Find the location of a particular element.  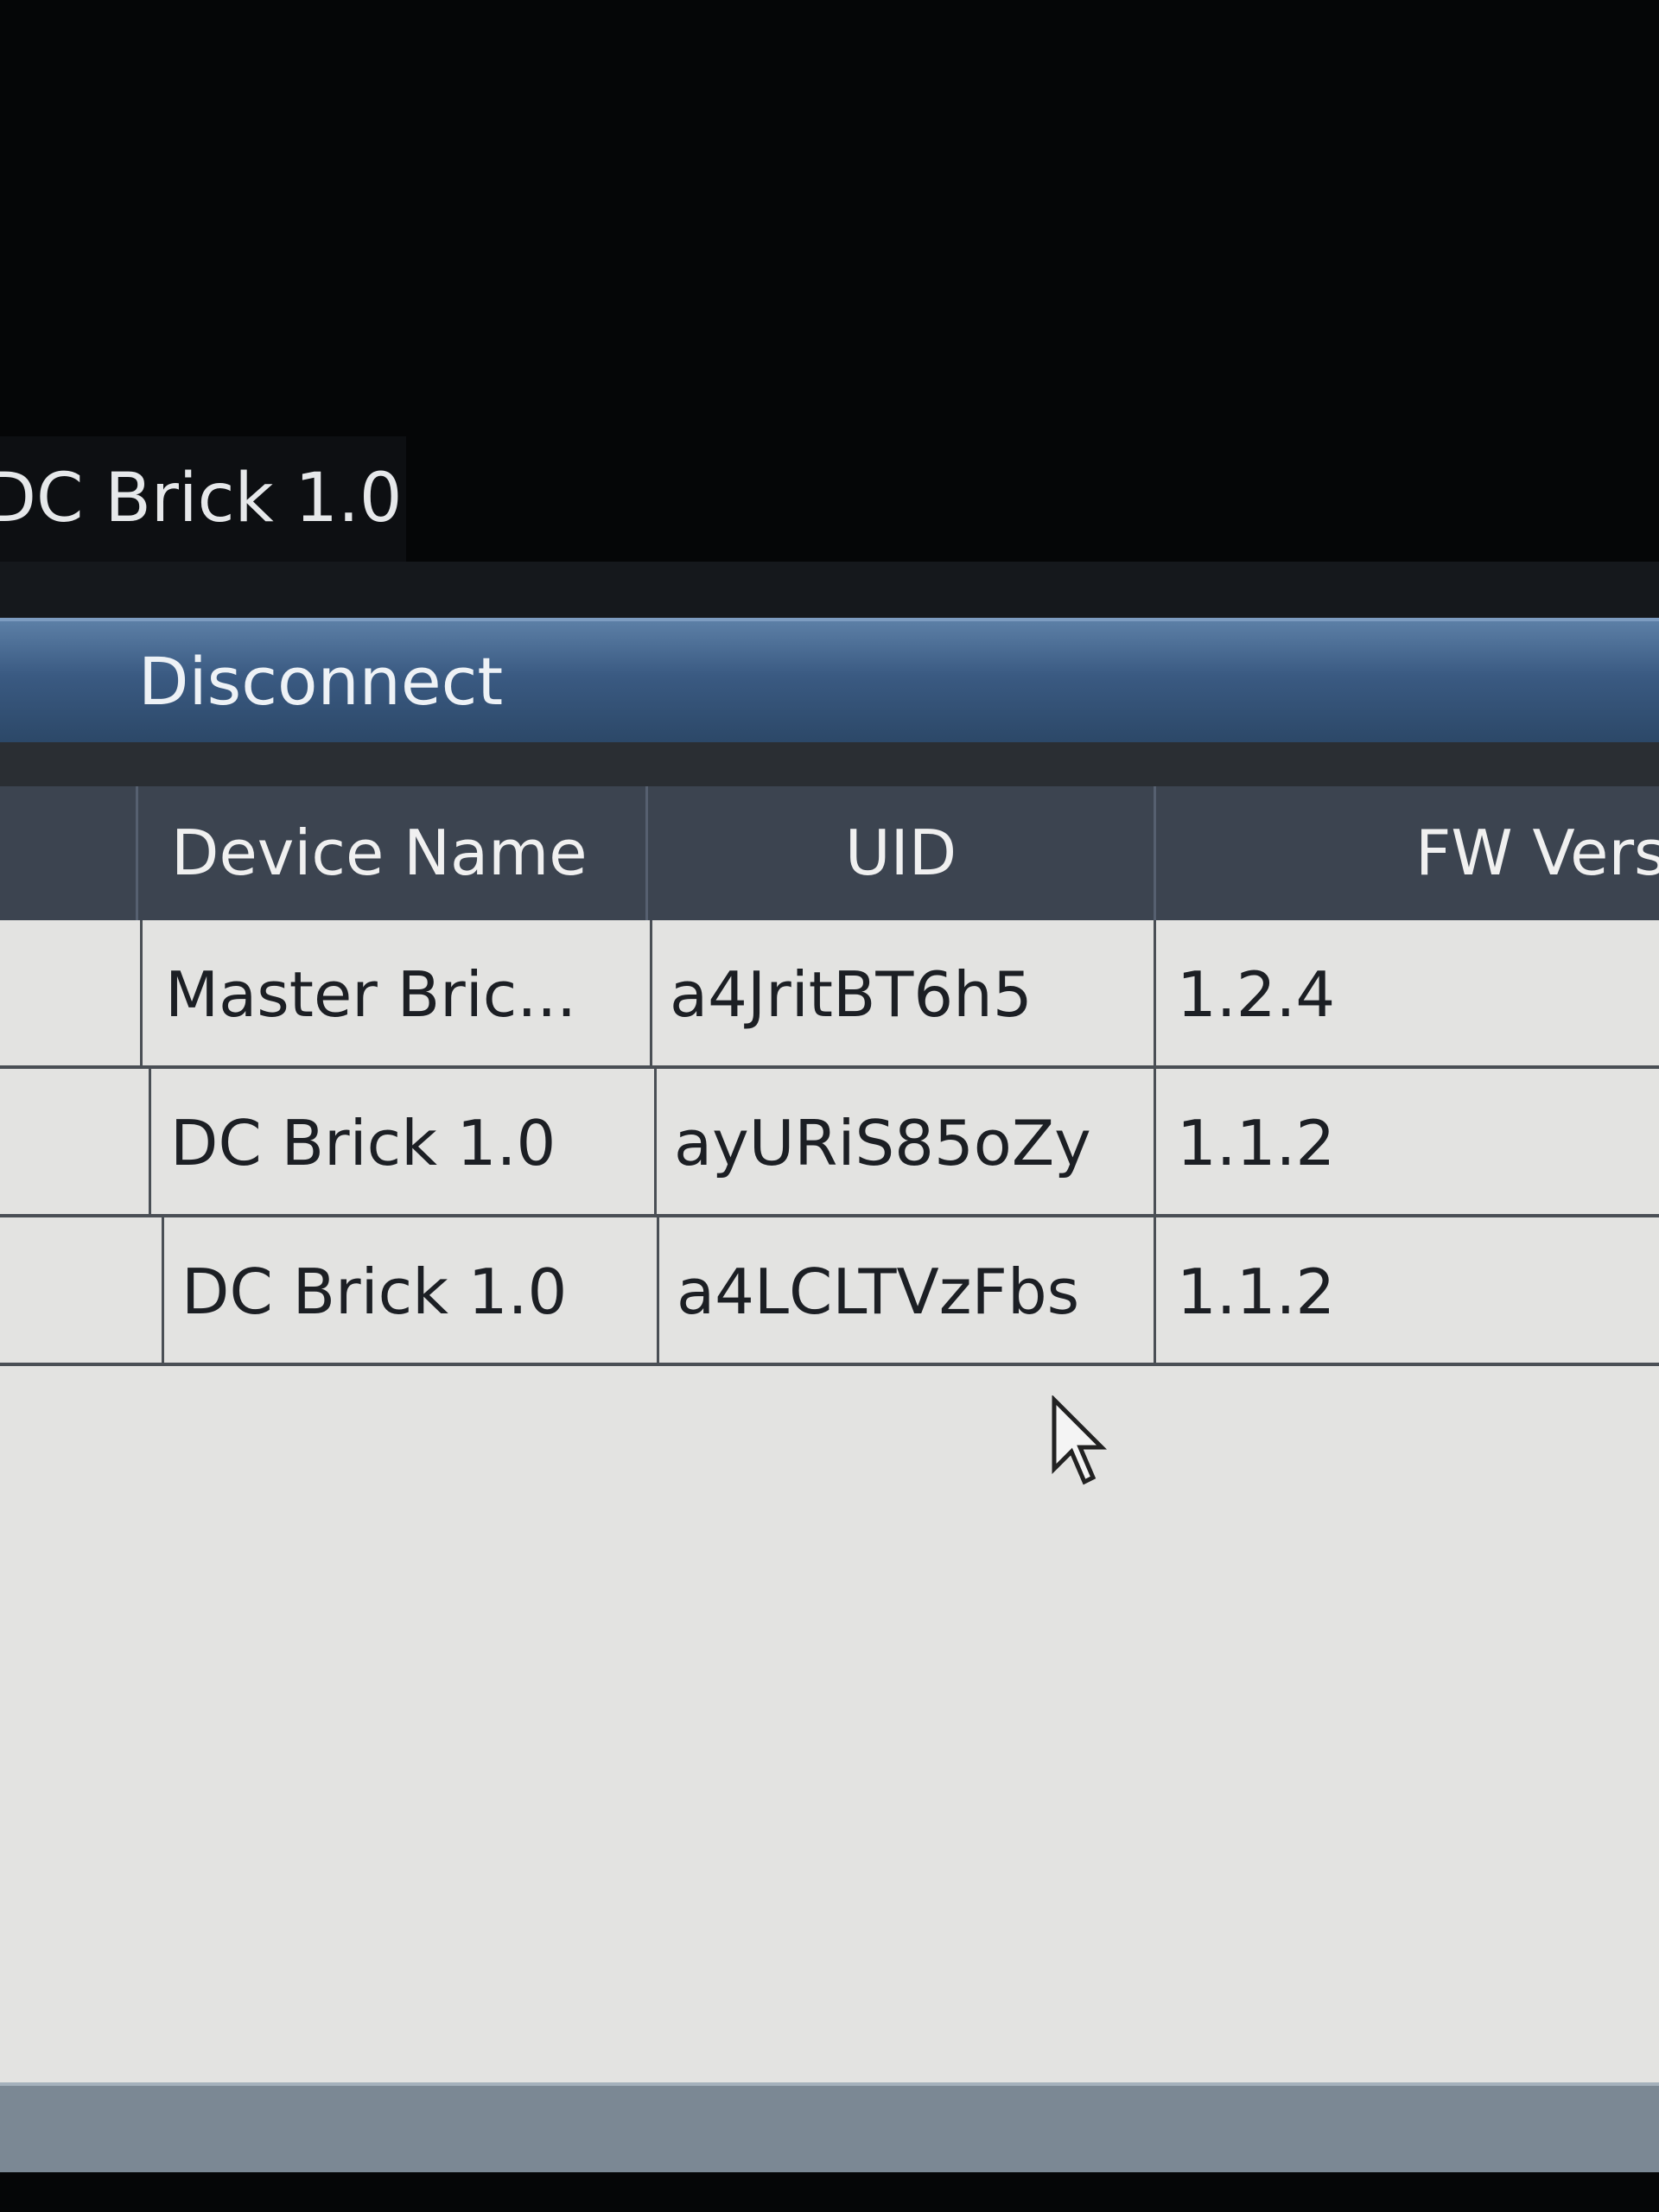

table-header: Device Name UID FW Vers is located at coordinates (829, 853).